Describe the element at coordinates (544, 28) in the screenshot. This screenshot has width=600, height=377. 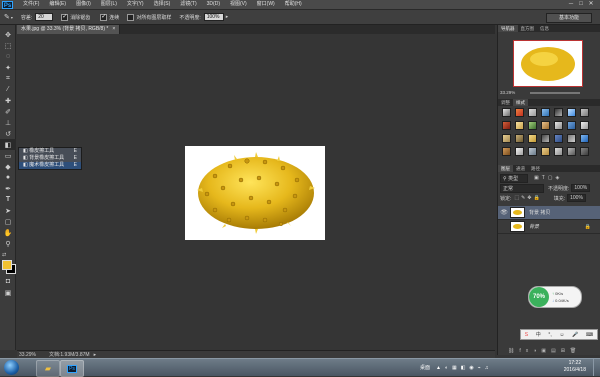
I see `tab-info: 信息` at that location.